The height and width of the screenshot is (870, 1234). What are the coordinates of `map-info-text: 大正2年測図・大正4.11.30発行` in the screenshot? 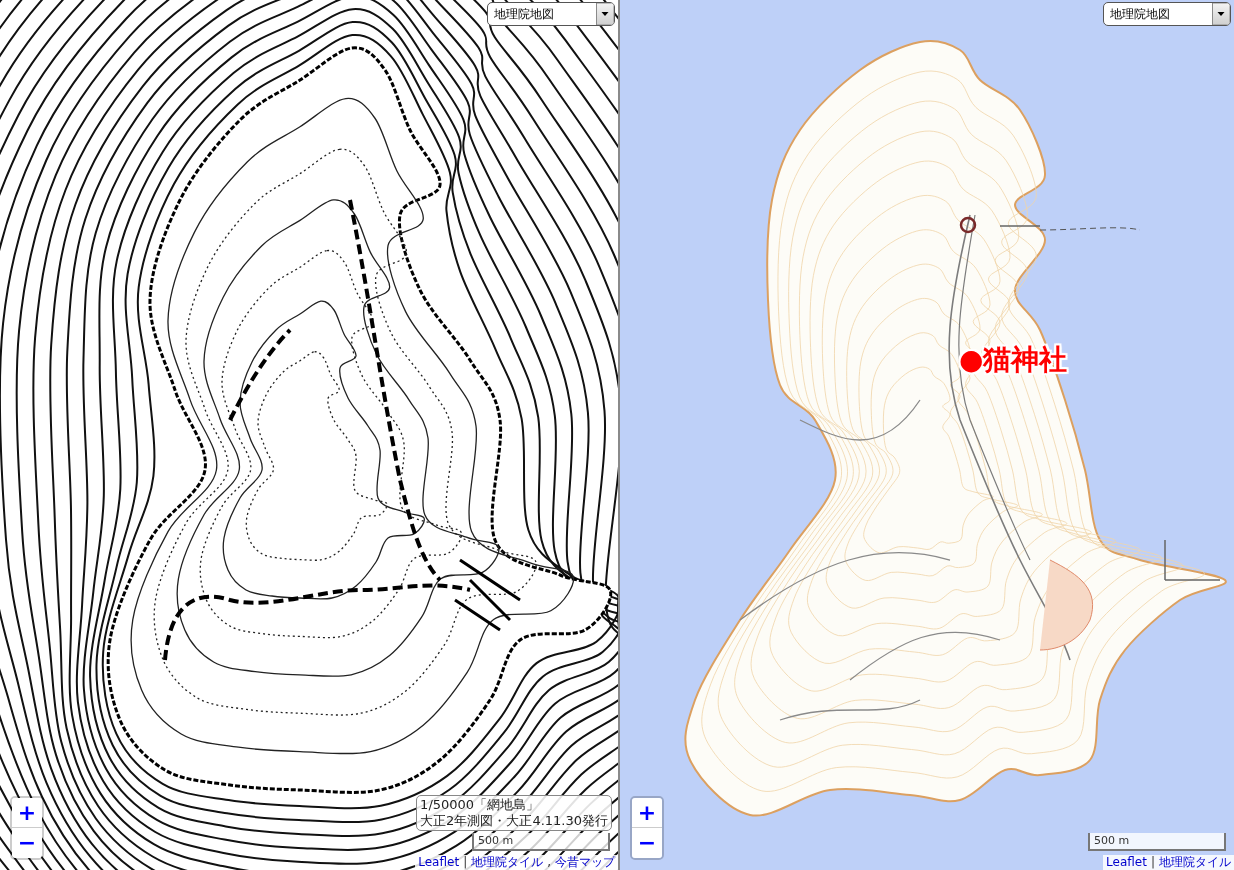 It's located at (514, 821).